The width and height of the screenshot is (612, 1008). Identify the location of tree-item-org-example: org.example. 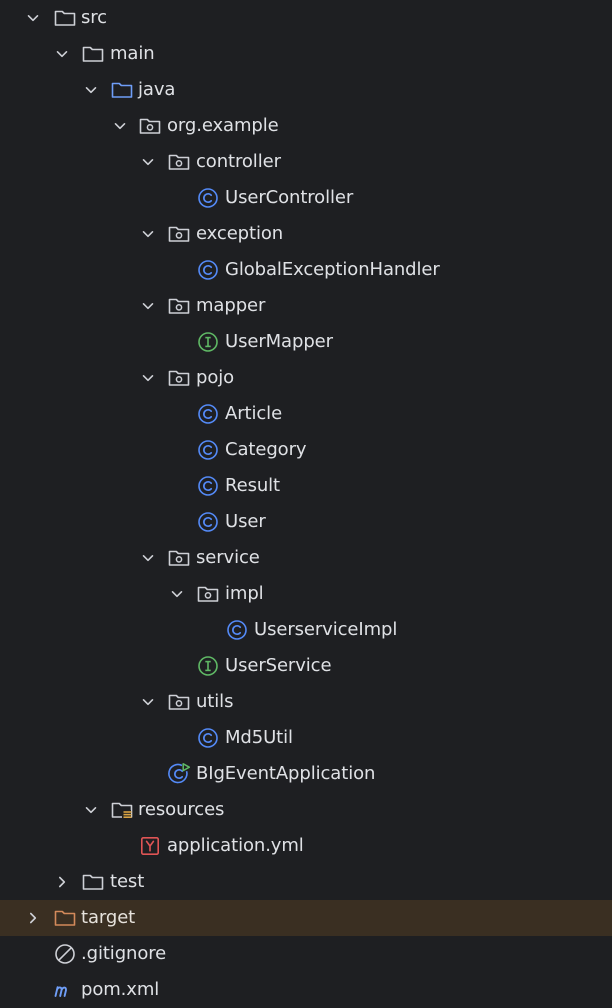
(306, 126).